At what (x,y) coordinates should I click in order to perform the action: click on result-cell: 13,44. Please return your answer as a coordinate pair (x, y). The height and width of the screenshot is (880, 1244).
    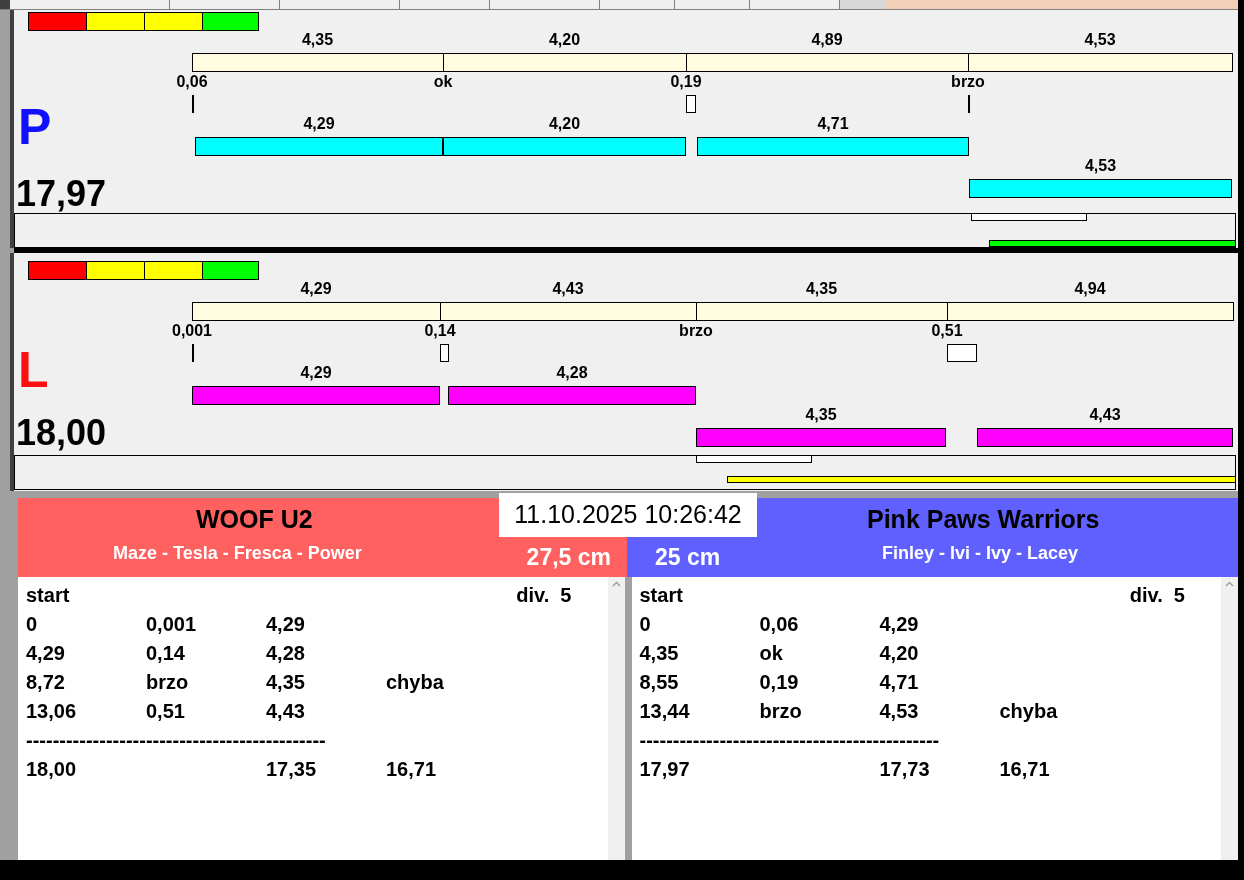
    Looking at the image, I should click on (664, 711).